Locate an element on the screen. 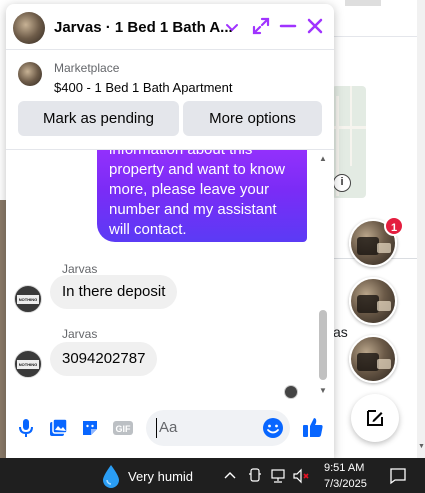  device-icon is located at coordinates (255, 476).